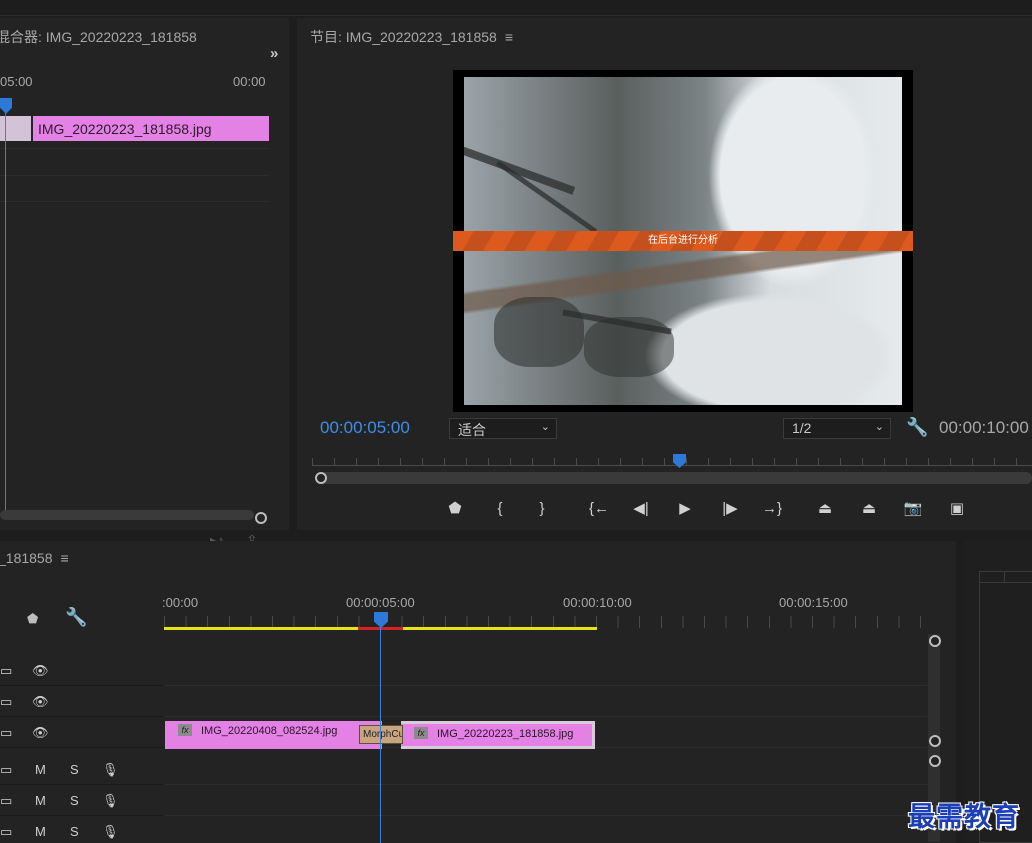  Describe the element at coordinates (545, 801) in the screenshot. I see `track-a2` at that location.